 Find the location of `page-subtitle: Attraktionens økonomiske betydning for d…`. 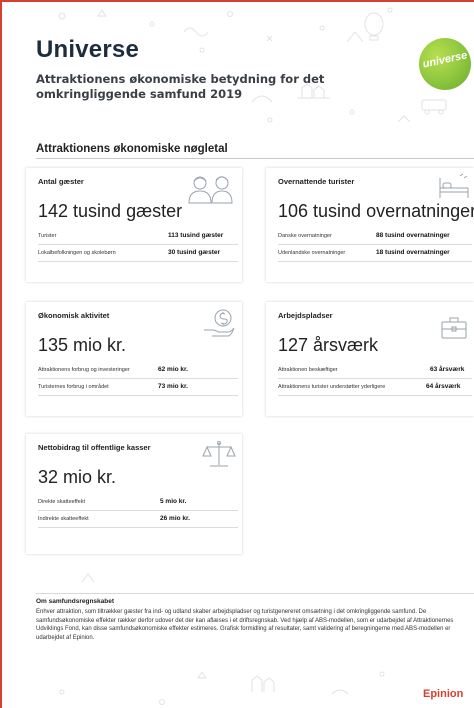

page-subtitle: Attraktionens økonomiske betydning for d… is located at coordinates (180, 86).